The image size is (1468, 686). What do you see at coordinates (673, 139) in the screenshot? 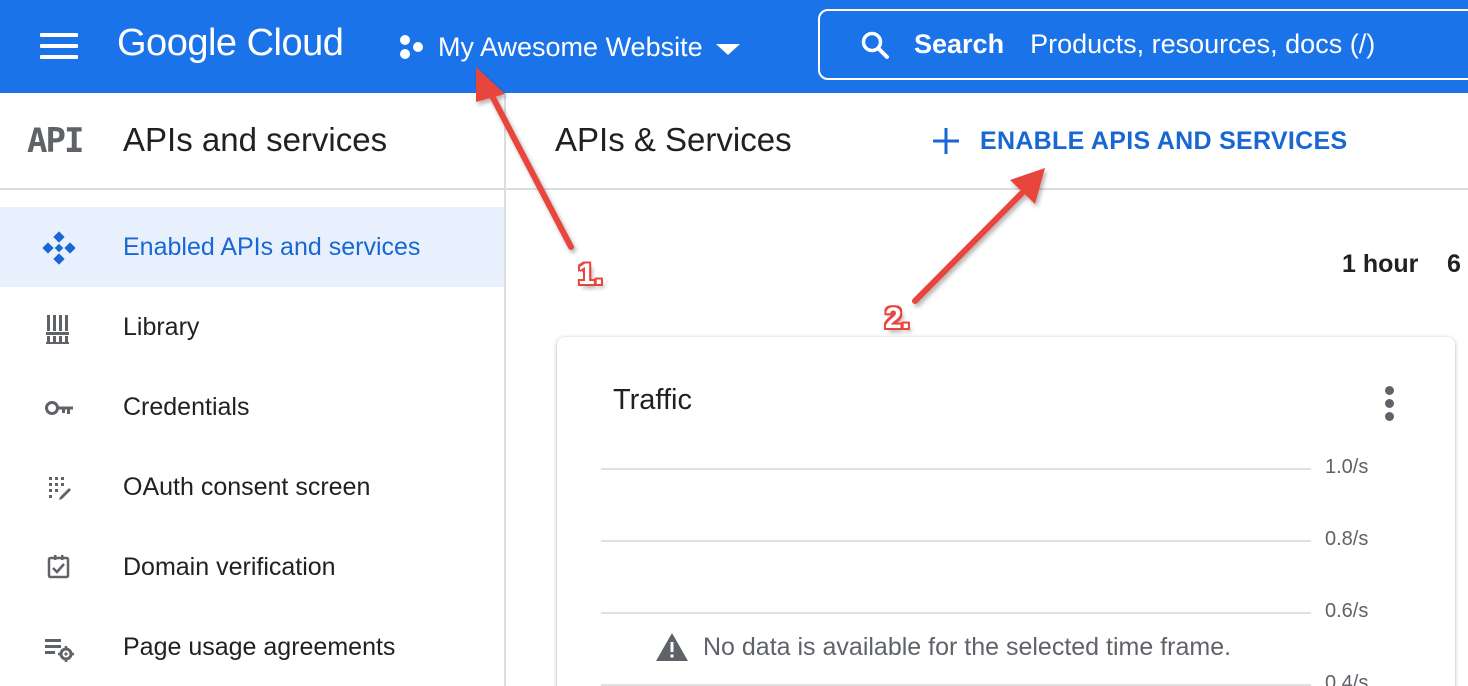
I see `page-title: APIs & Services` at bounding box center [673, 139].